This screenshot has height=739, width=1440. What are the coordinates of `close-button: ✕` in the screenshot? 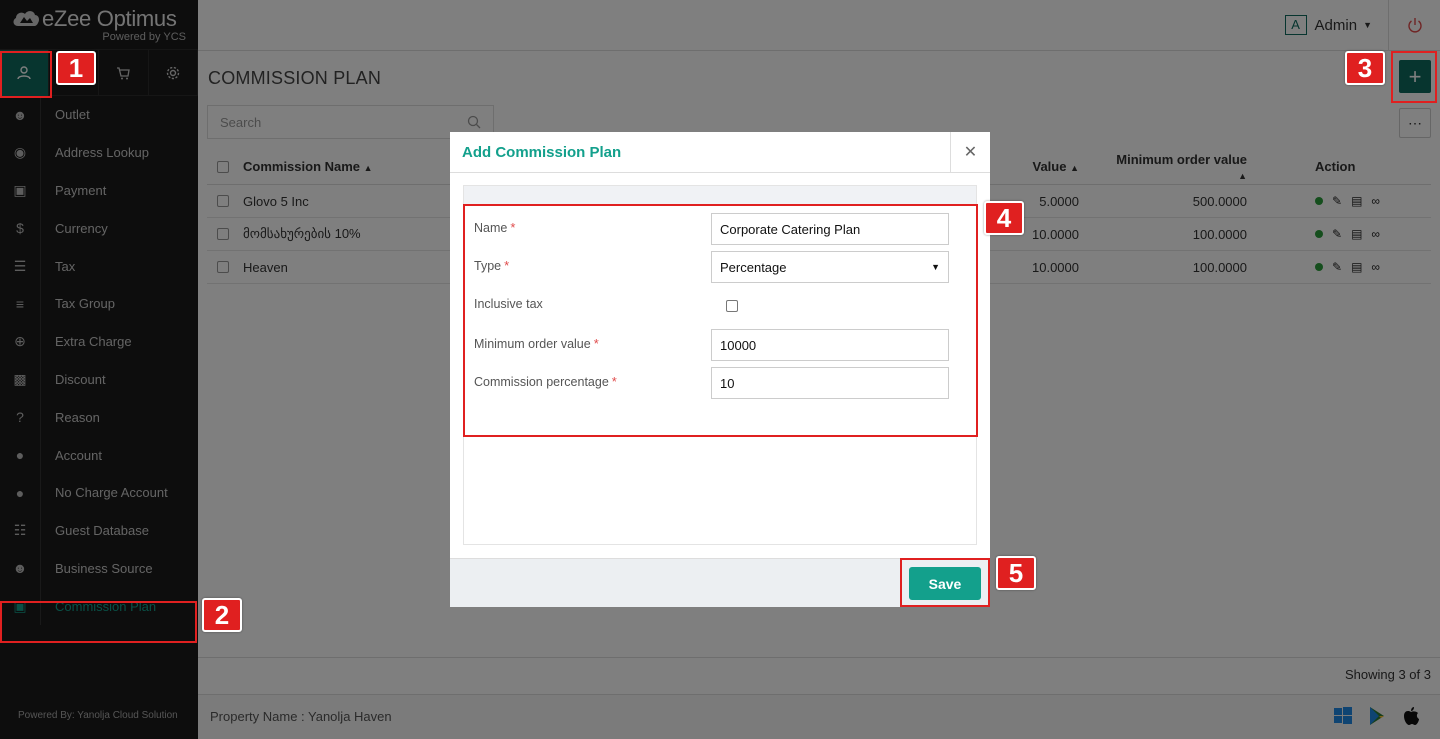 It's located at (970, 152).